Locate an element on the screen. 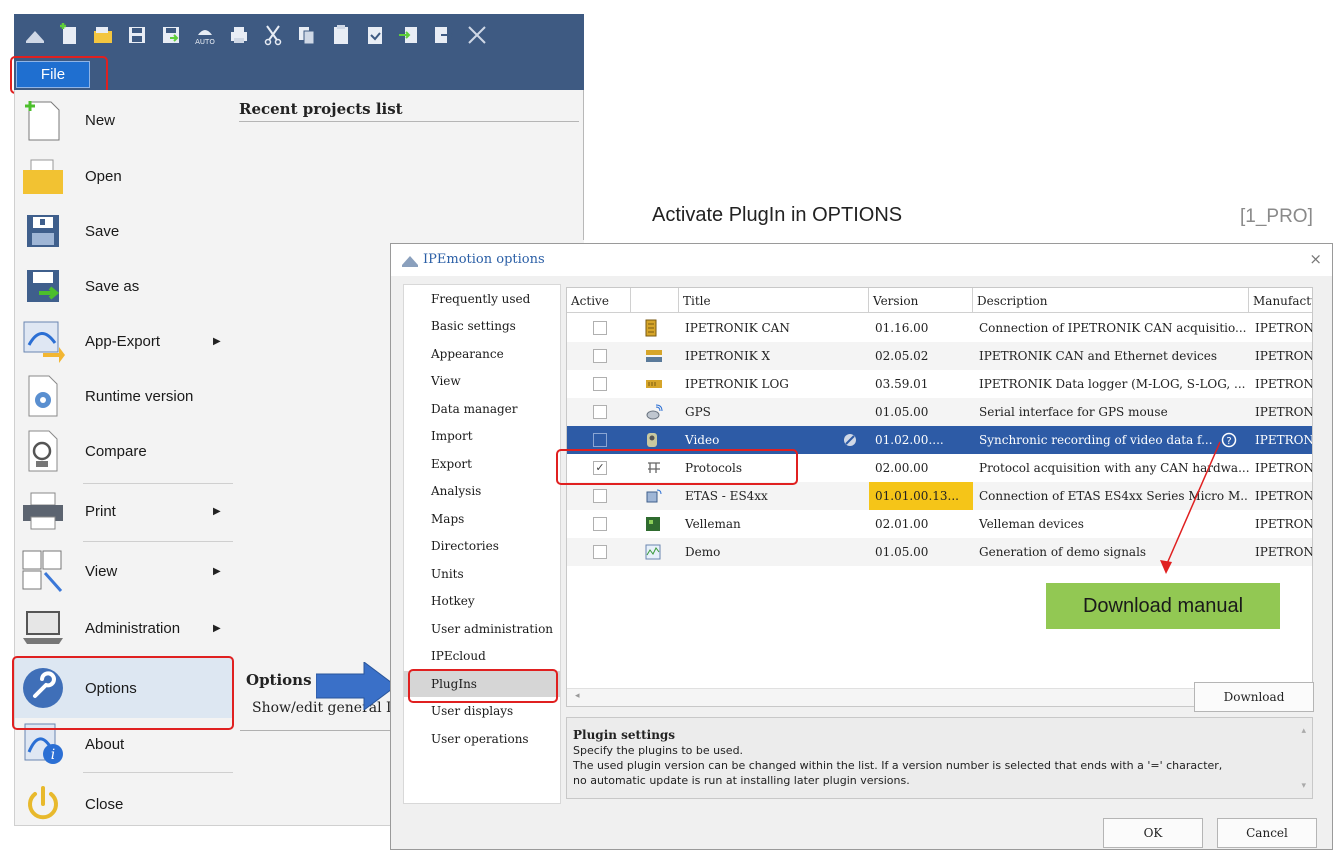 The image size is (1339, 851). nav-item-plugins: PlugIns is located at coordinates (482, 684).